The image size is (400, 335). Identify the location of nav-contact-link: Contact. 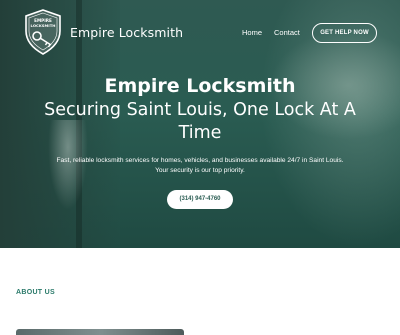
(287, 32).